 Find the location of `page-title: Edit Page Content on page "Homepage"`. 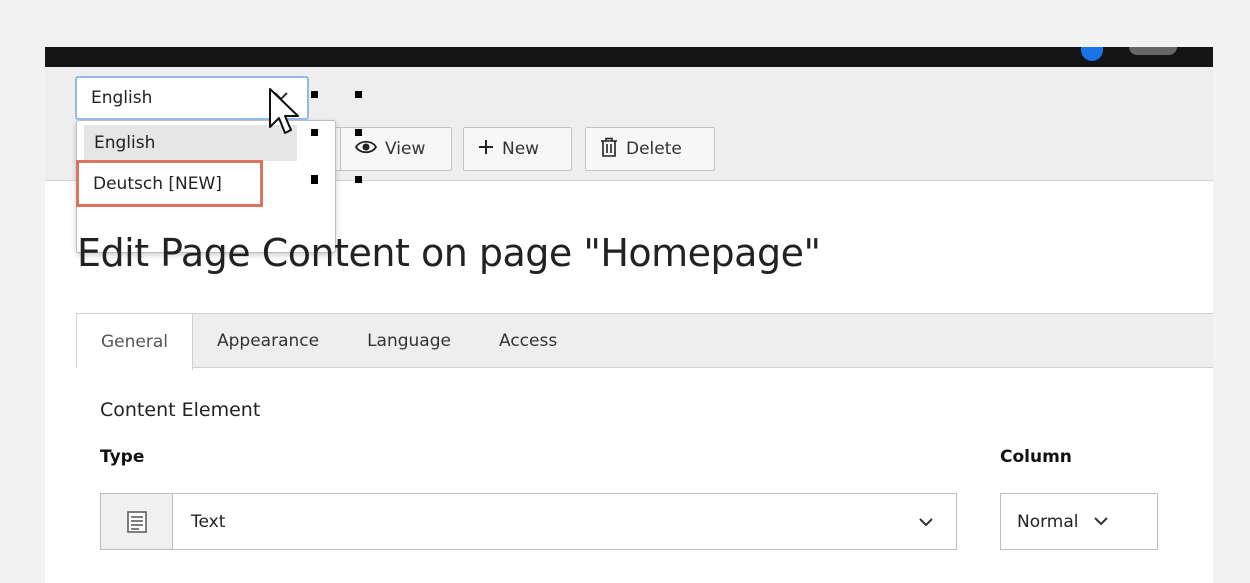

page-title: Edit Page Content on page "Homepage" is located at coordinates (449, 253).